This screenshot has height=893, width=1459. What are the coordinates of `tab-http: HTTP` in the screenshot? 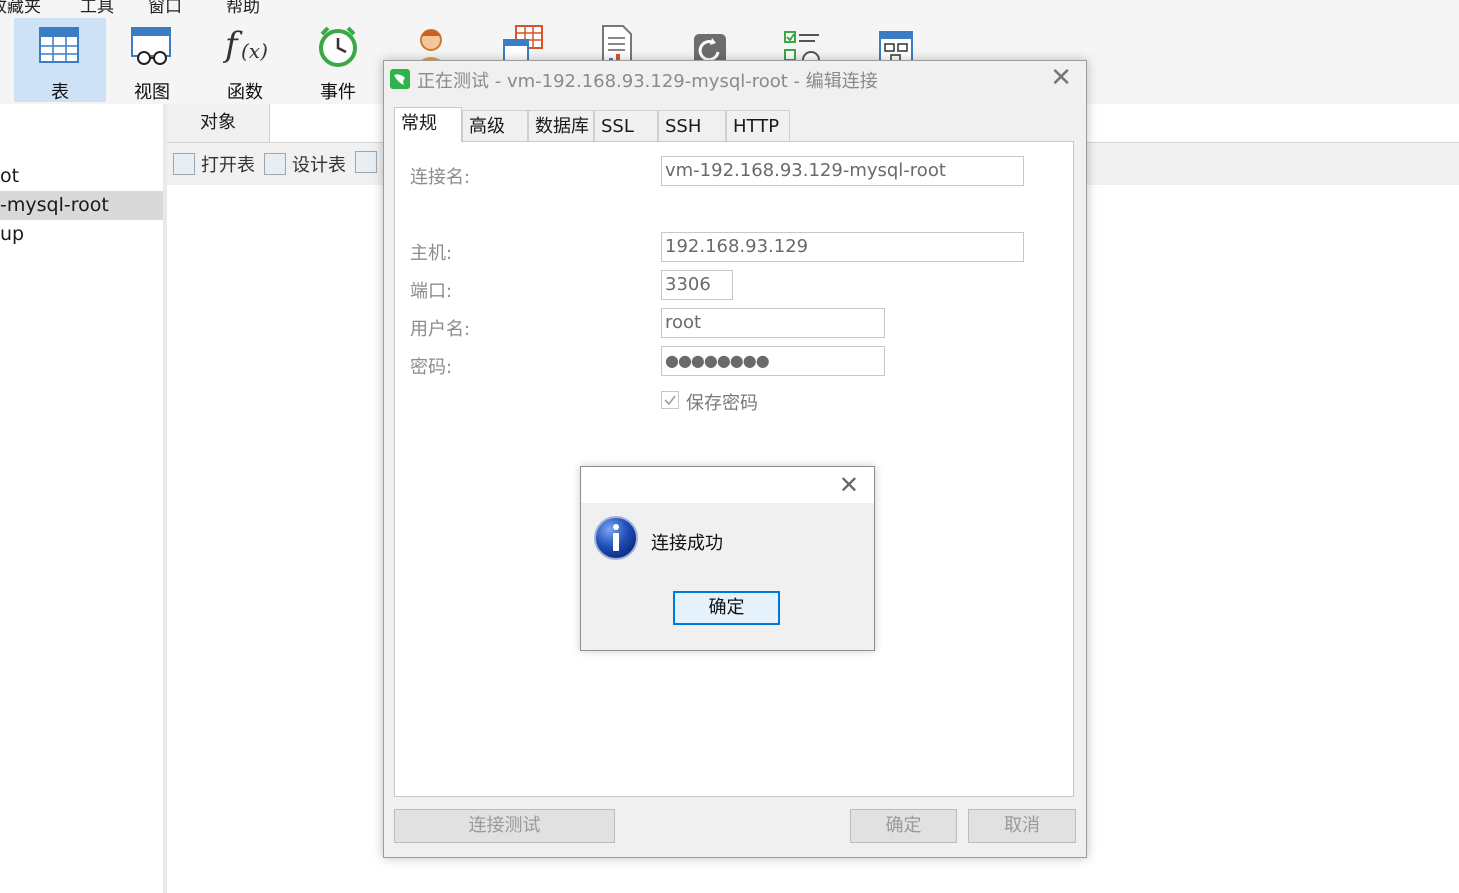 It's located at (758, 125).